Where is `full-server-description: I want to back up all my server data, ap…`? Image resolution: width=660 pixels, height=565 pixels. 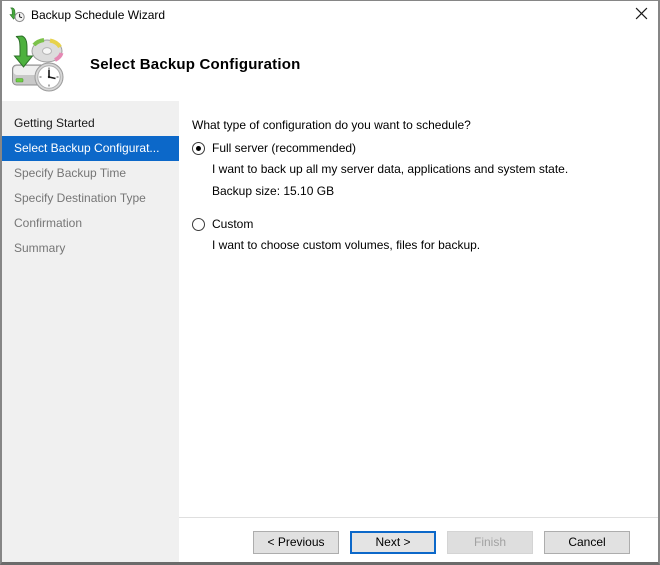 full-server-description: I want to back up all my server data, ap… is located at coordinates (390, 169).